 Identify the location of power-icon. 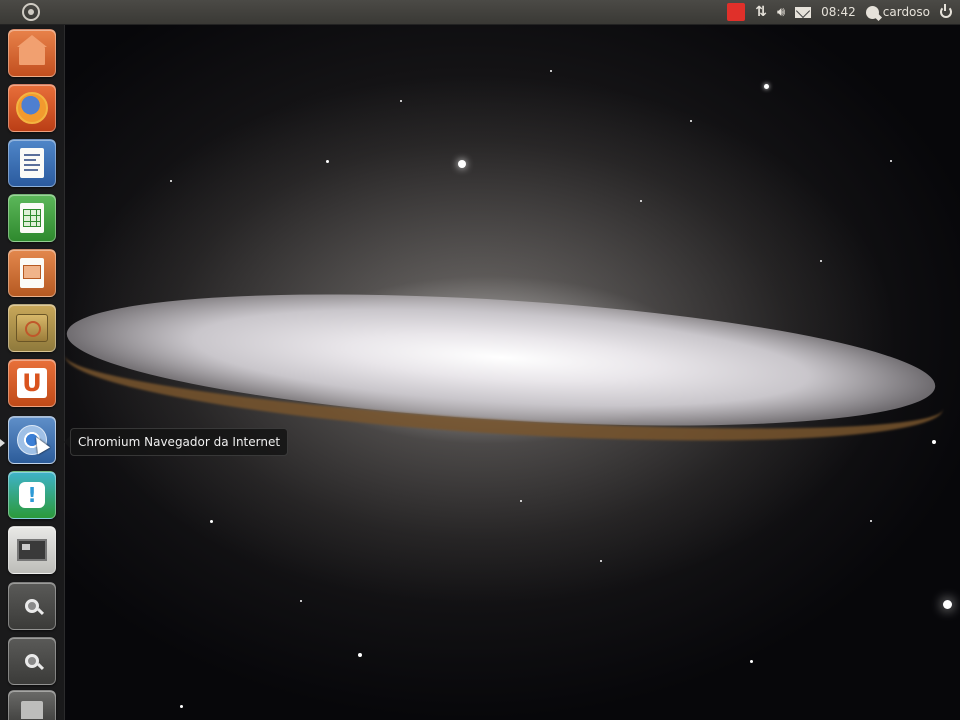
(946, 11).